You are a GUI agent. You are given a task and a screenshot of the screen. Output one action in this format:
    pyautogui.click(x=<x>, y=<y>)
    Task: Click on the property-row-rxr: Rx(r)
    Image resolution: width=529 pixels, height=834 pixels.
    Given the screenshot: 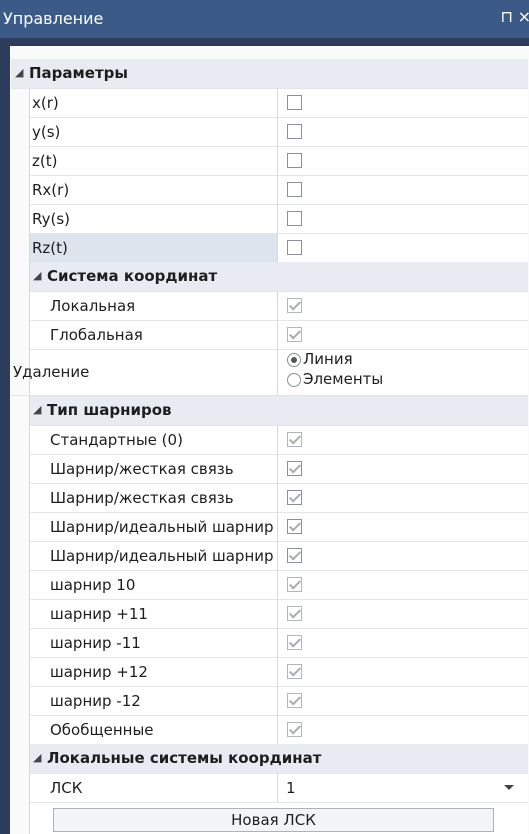 What is the action you would take?
    pyautogui.click(x=279, y=190)
    